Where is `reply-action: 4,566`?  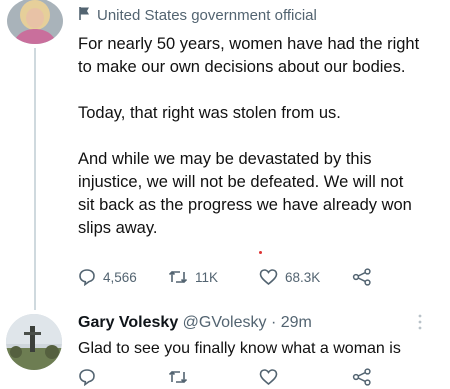
reply-action: 4,566 is located at coordinates (107, 277).